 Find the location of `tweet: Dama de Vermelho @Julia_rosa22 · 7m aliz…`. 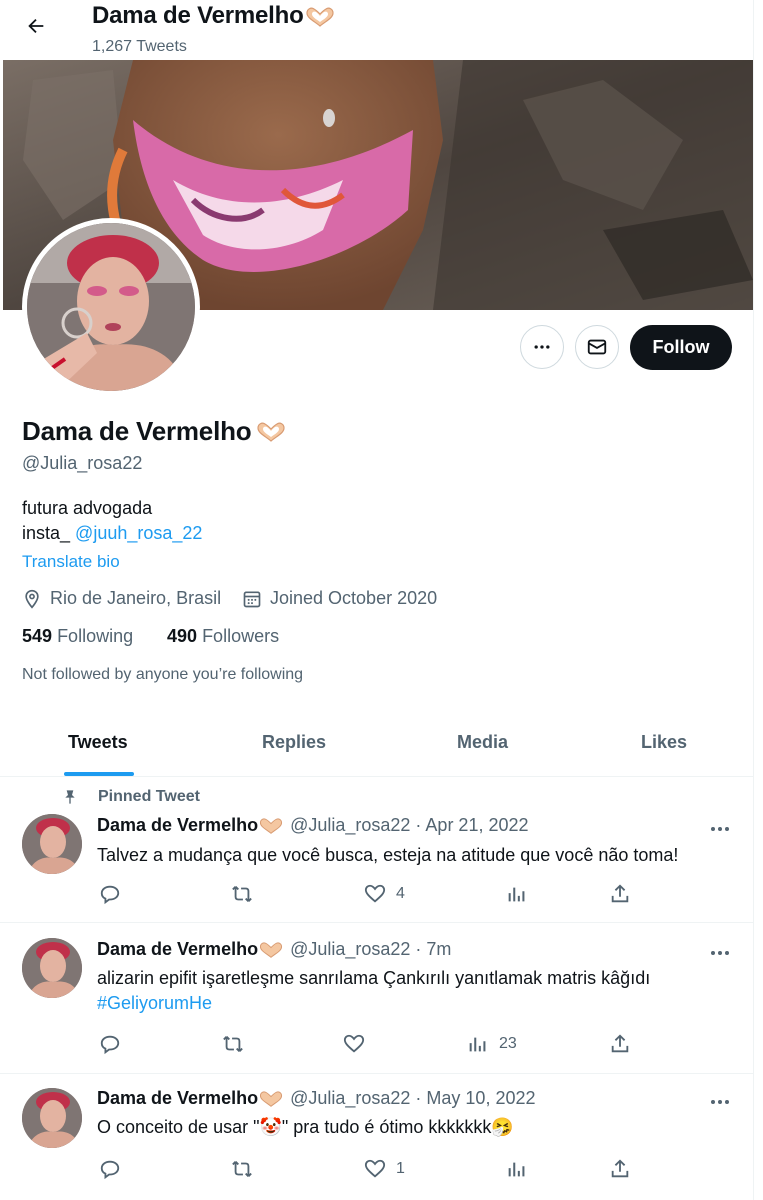

tweet: Dama de Vermelho @Julia_rosa22 · 7m aliz… is located at coordinates (376, 998).